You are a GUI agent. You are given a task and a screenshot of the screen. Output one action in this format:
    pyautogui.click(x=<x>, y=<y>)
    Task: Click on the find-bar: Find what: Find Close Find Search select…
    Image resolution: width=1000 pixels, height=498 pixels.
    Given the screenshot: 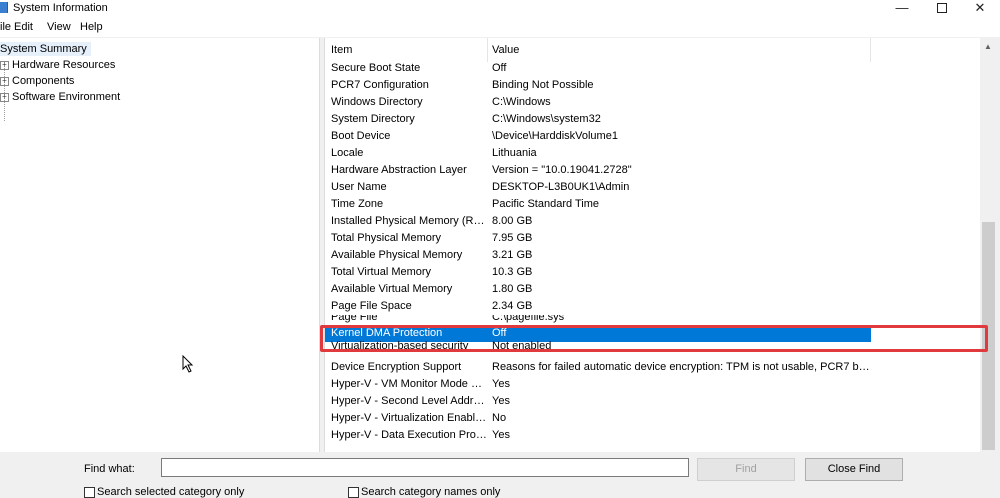 What is the action you would take?
    pyautogui.click(x=500, y=475)
    